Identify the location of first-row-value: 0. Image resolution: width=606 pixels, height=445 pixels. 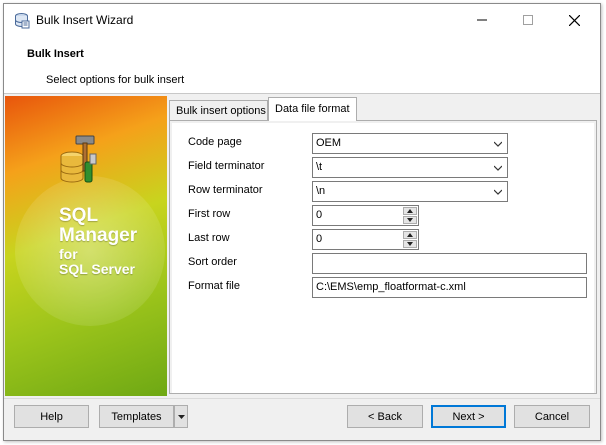
(319, 215).